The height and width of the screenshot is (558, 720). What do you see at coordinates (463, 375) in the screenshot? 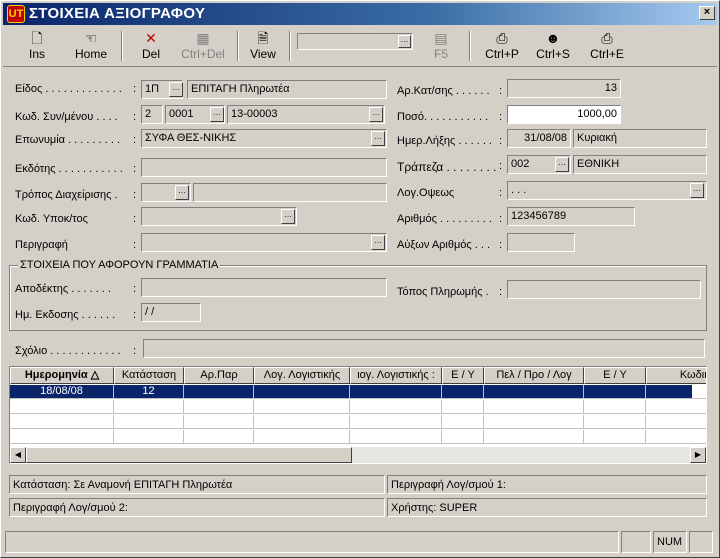
I see `column-header-ey1: Ε / Υ` at bounding box center [463, 375].